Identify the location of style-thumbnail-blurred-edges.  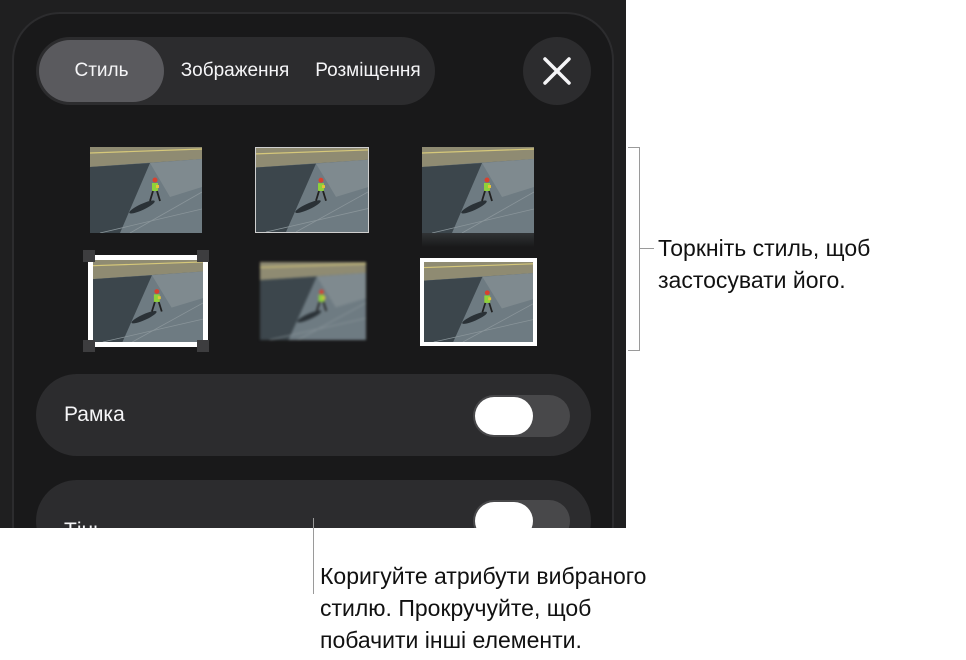
(313, 301).